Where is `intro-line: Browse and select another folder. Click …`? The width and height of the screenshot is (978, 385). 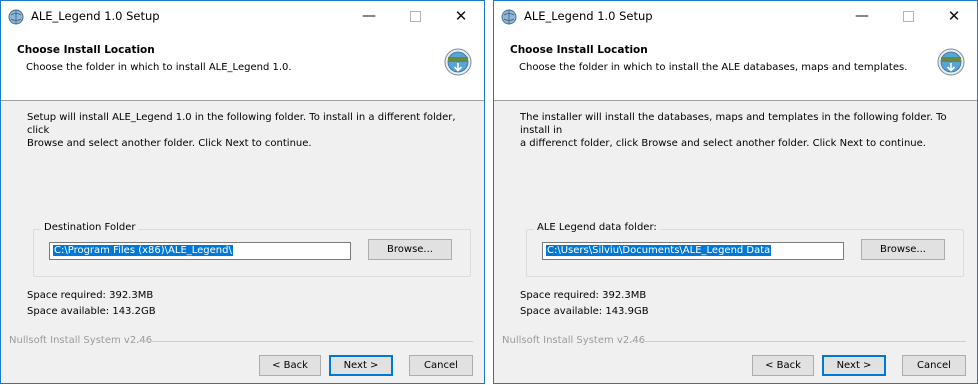 intro-line: Browse and select another folder. Click … is located at coordinates (169, 143).